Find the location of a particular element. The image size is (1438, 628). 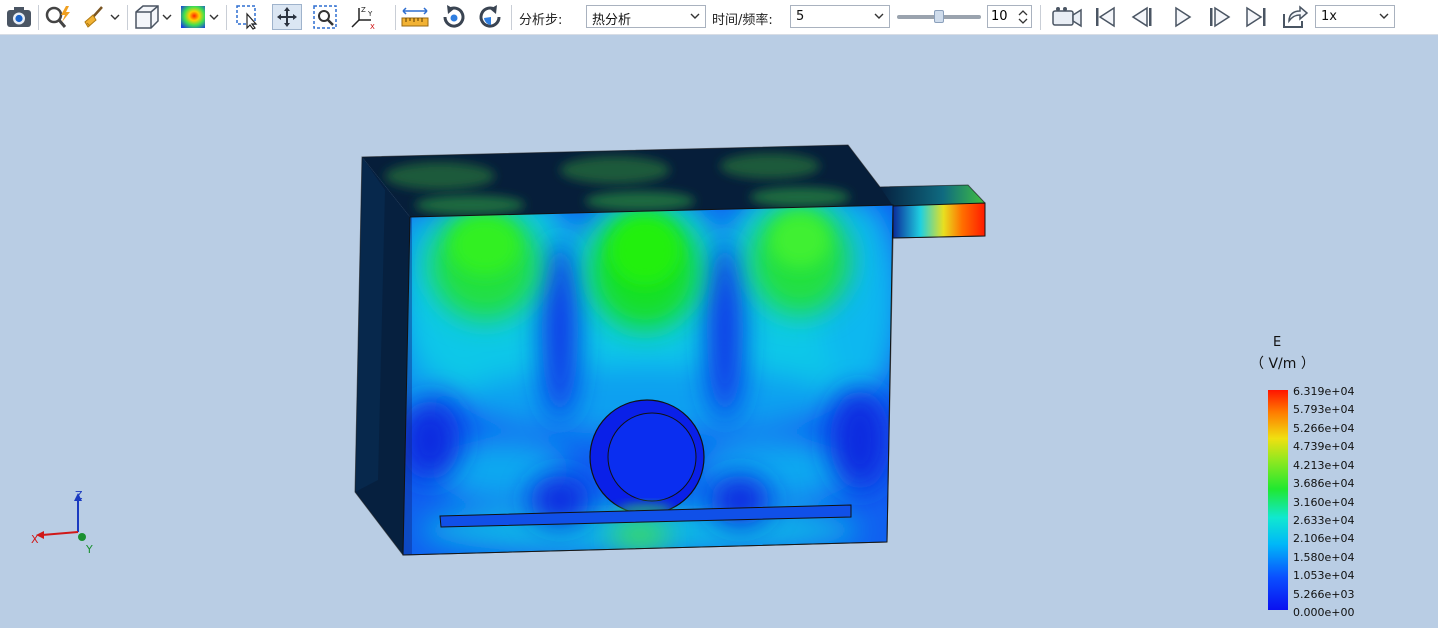

export-icon is located at coordinates (1295, 17).